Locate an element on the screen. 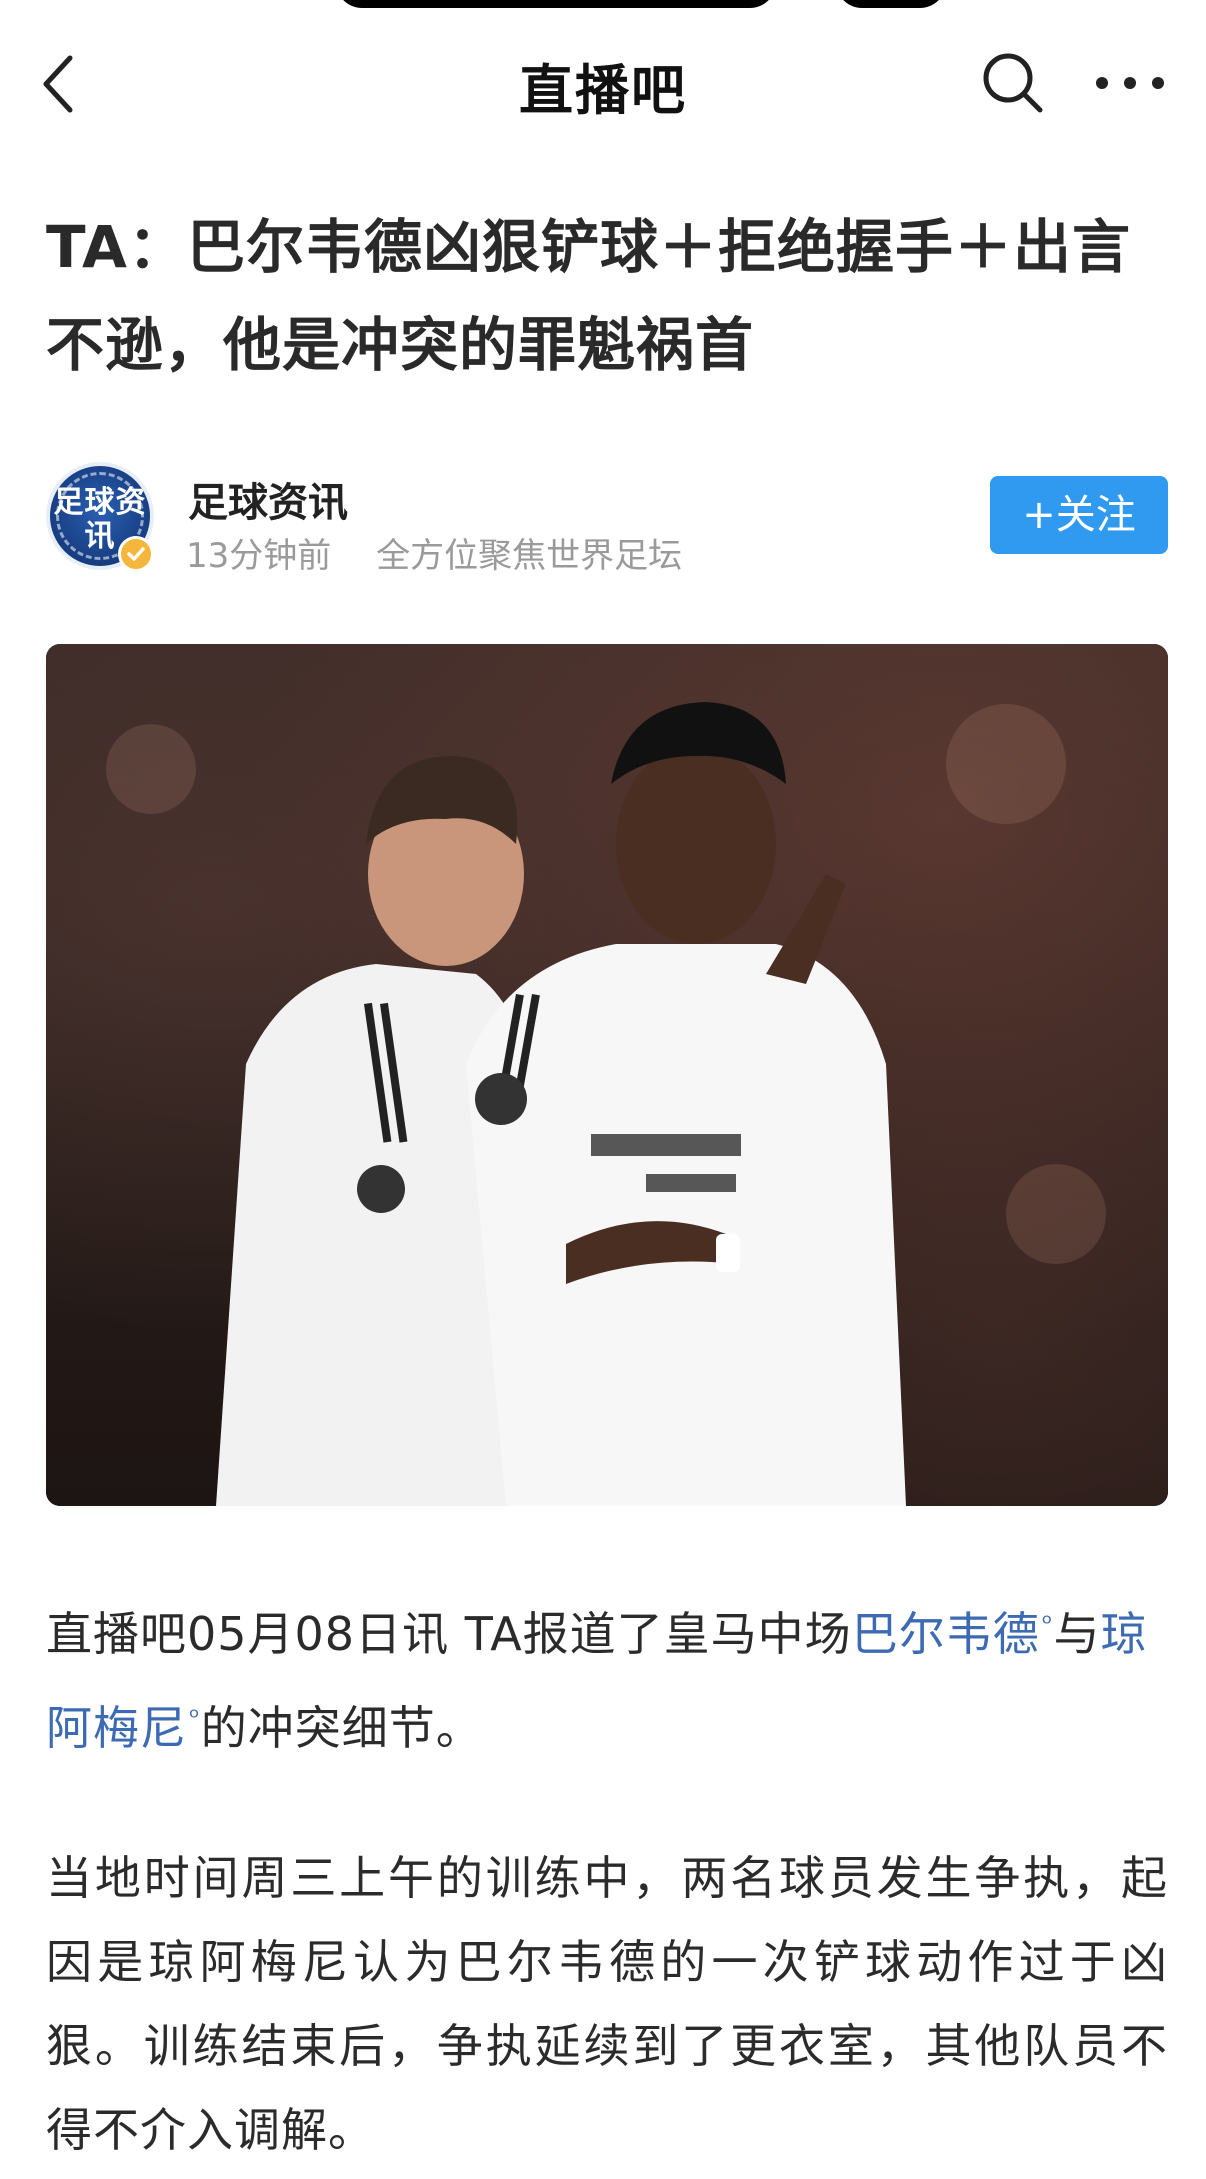 This screenshot has width=1206, height=2179. author-name: 足球资讯 is located at coordinates (268, 499).